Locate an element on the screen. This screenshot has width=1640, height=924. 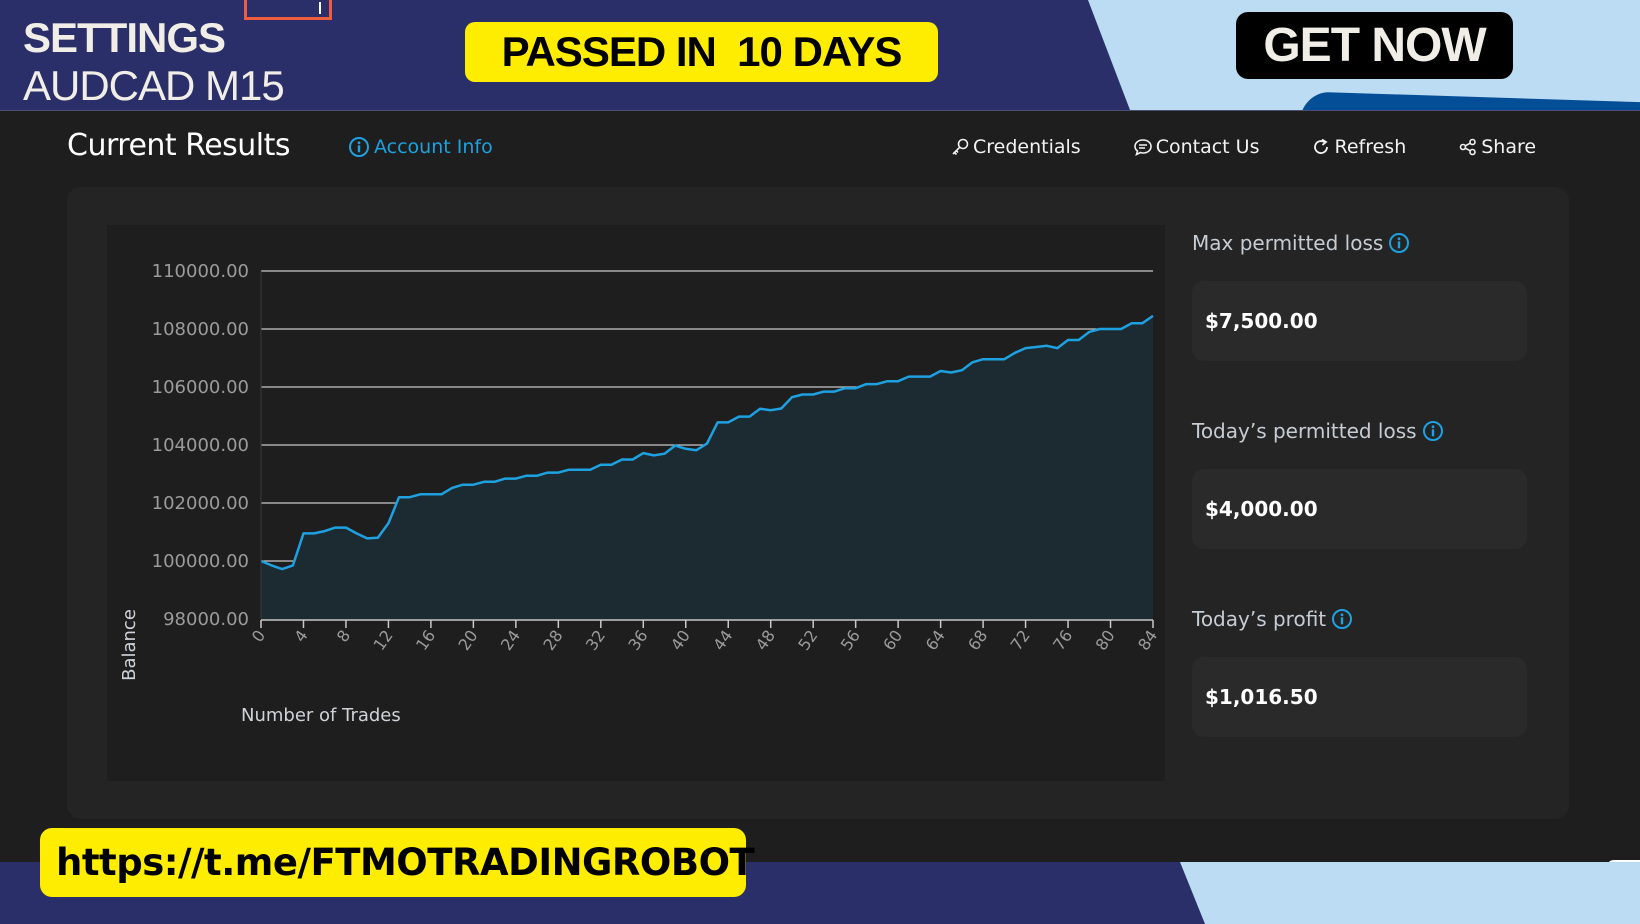
x-tick-label: 44 is located at coordinates (722, 640).